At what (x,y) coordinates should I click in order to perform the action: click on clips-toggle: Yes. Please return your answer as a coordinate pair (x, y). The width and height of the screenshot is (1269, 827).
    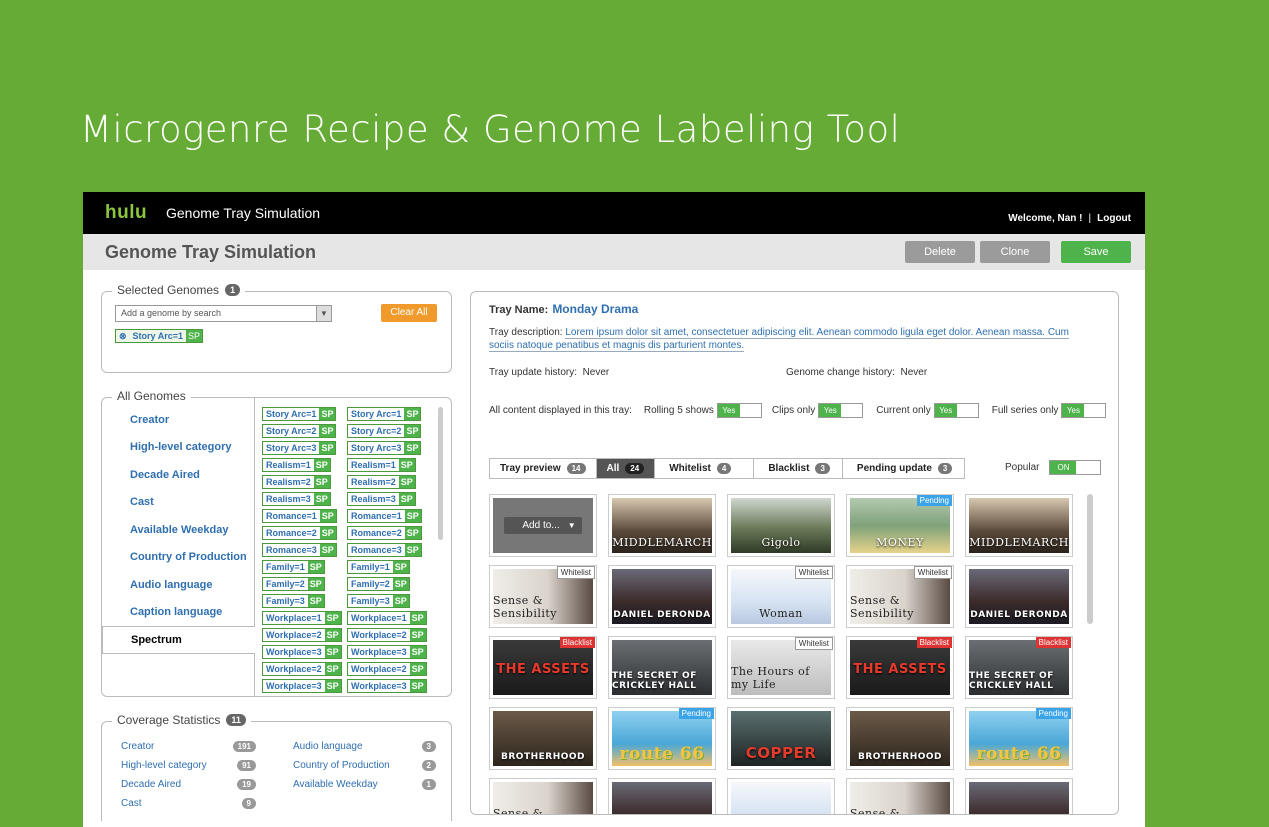
    Looking at the image, I should click on (841, 410).